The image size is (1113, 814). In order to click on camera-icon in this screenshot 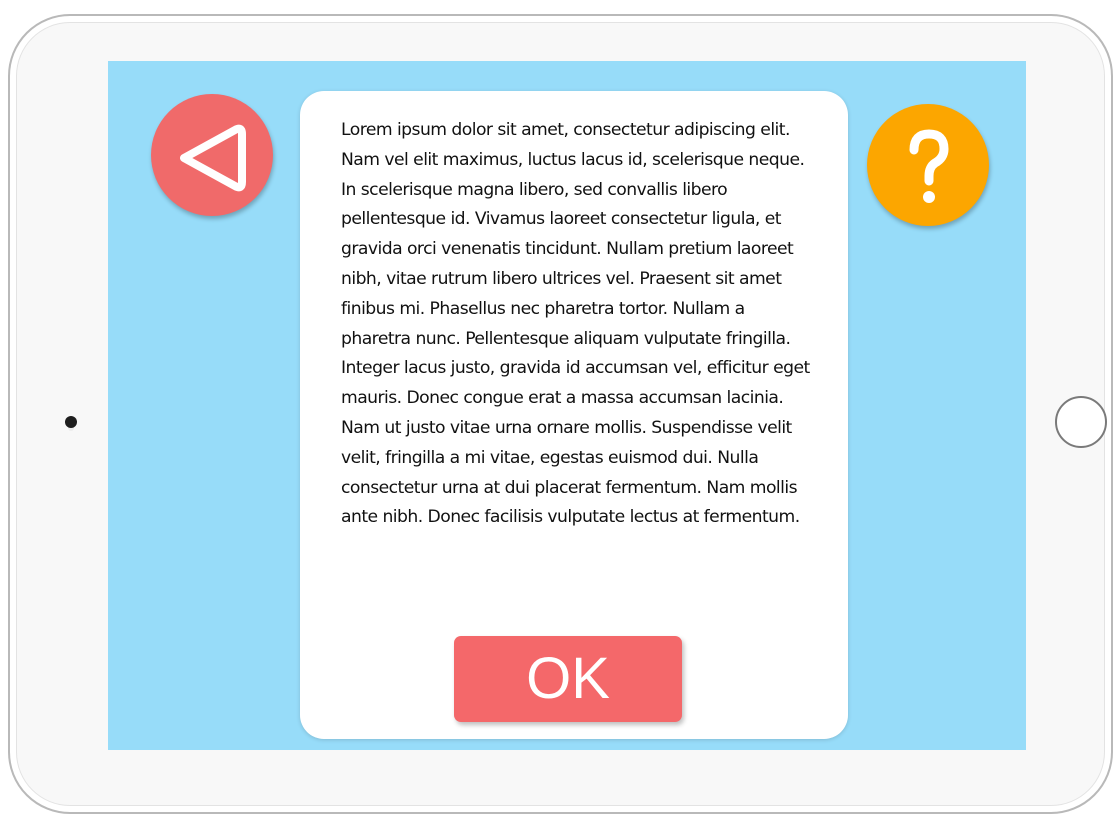, I will do `click(71, 422)`.